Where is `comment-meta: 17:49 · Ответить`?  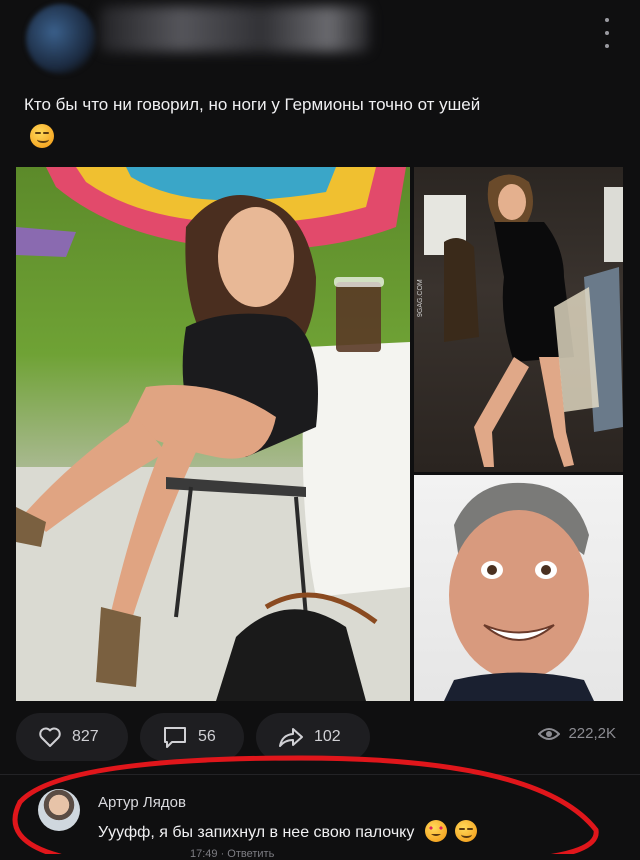
comment-meta: 17:49 · Ответить is located at coordinates (232, 854).